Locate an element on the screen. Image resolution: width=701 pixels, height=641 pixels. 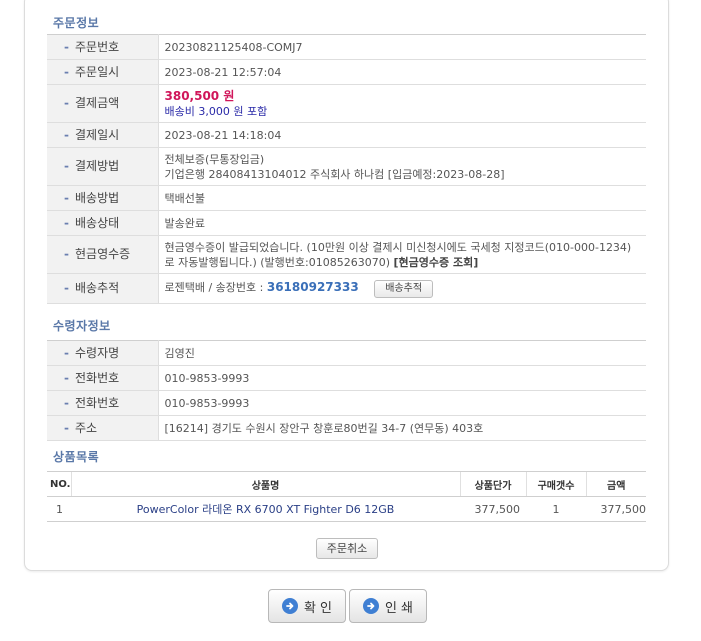
cash-receipt-lookup-link: [현금영수증 조회] is located at coordinates (436, 262).